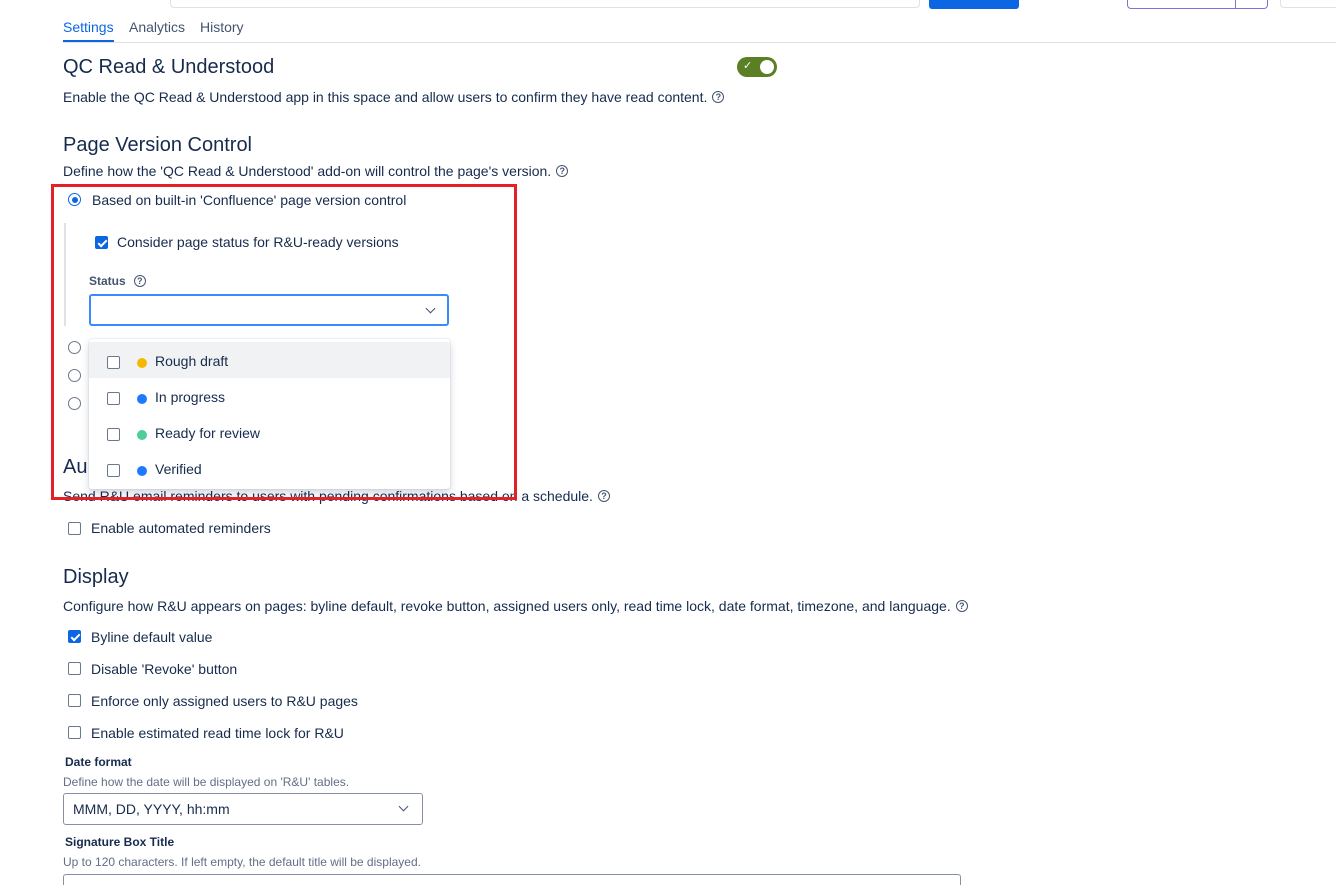 The image size is (1336, 885). Describe the element at coordinates (181, 528) in the screenshot. I see `enable-reminders-label: Enable automated reminders` at that location.